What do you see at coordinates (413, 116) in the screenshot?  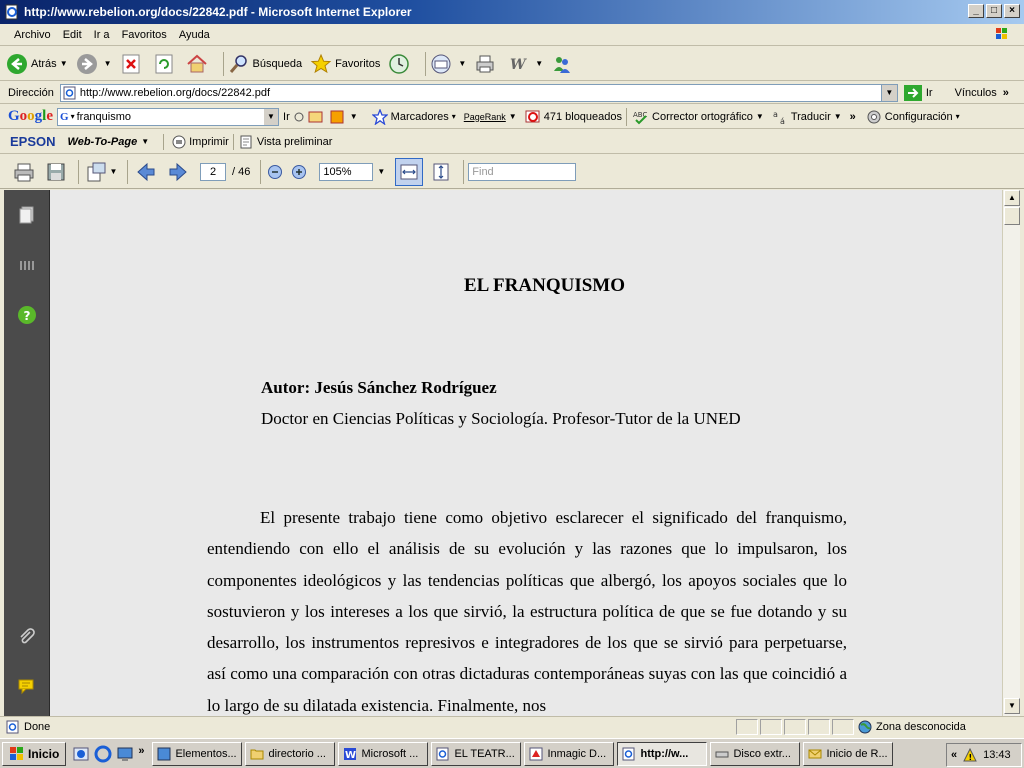 I see `bookmarks-button: Marcadores ▾` at bounding box center [413, 116].